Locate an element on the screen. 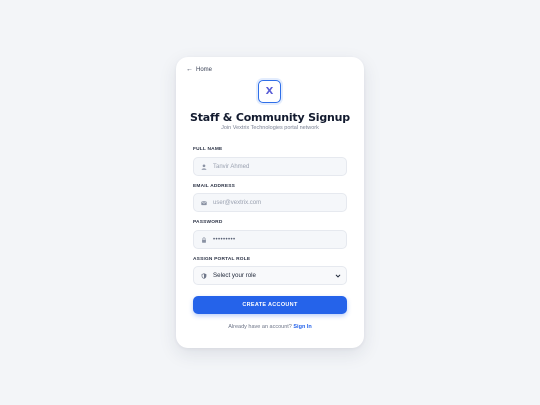  page-title: Staff & Community Signup is located at coordinates (270, 117).